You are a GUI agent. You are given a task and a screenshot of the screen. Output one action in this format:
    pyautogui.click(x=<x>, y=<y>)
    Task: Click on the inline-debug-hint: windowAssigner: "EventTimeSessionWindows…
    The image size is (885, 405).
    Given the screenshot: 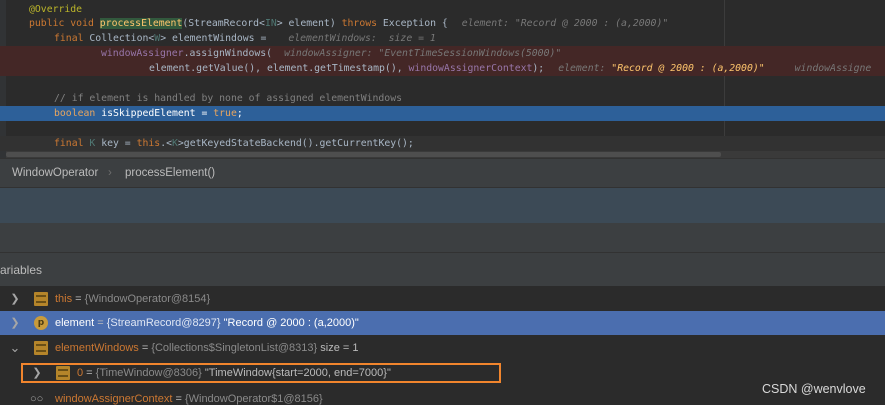 What is the action you would take?
    pyautogui.click(x=423, y=53)
    